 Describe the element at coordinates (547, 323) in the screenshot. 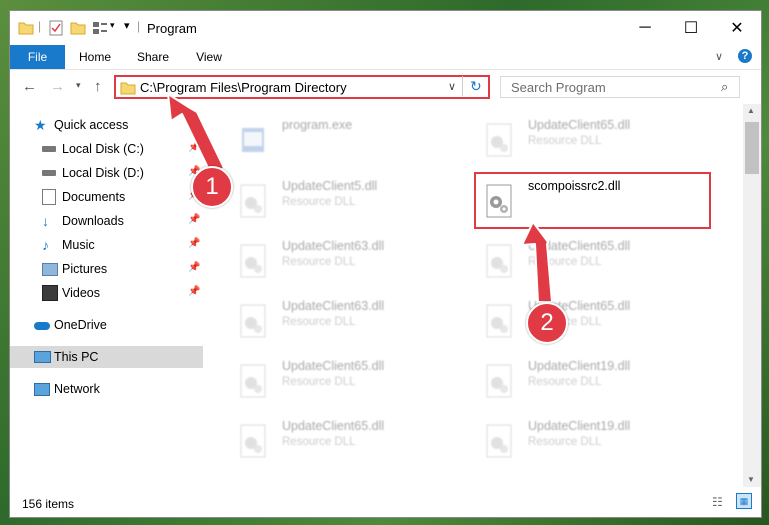

I see `step-2-badge: 2` at that location.